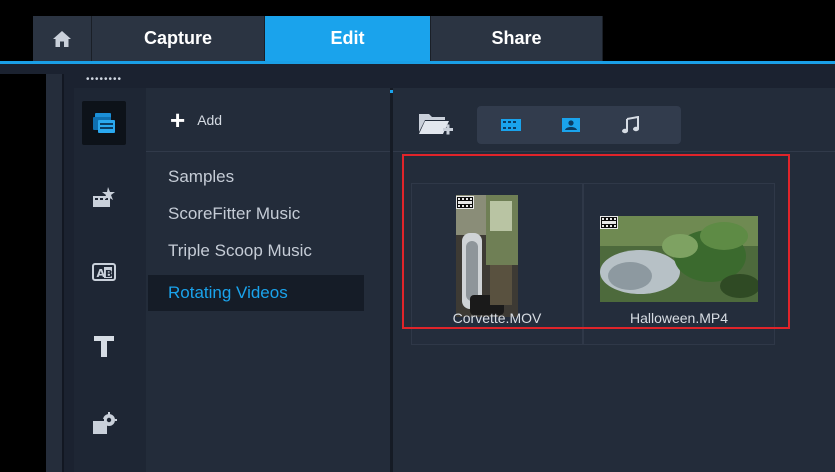 Image resolution: width=835 pixels, height=472 pixels. I want to click on media-filter-group, so click(579, 125).